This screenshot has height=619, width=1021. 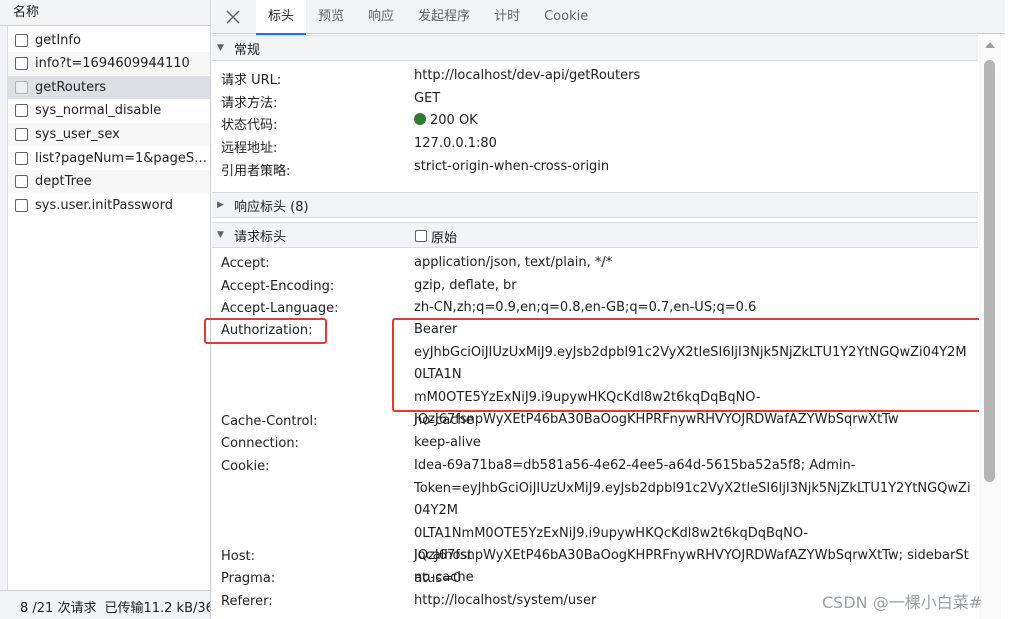 I want to click on request-name: info?t=1694609944110, so click(x=112, y=63).